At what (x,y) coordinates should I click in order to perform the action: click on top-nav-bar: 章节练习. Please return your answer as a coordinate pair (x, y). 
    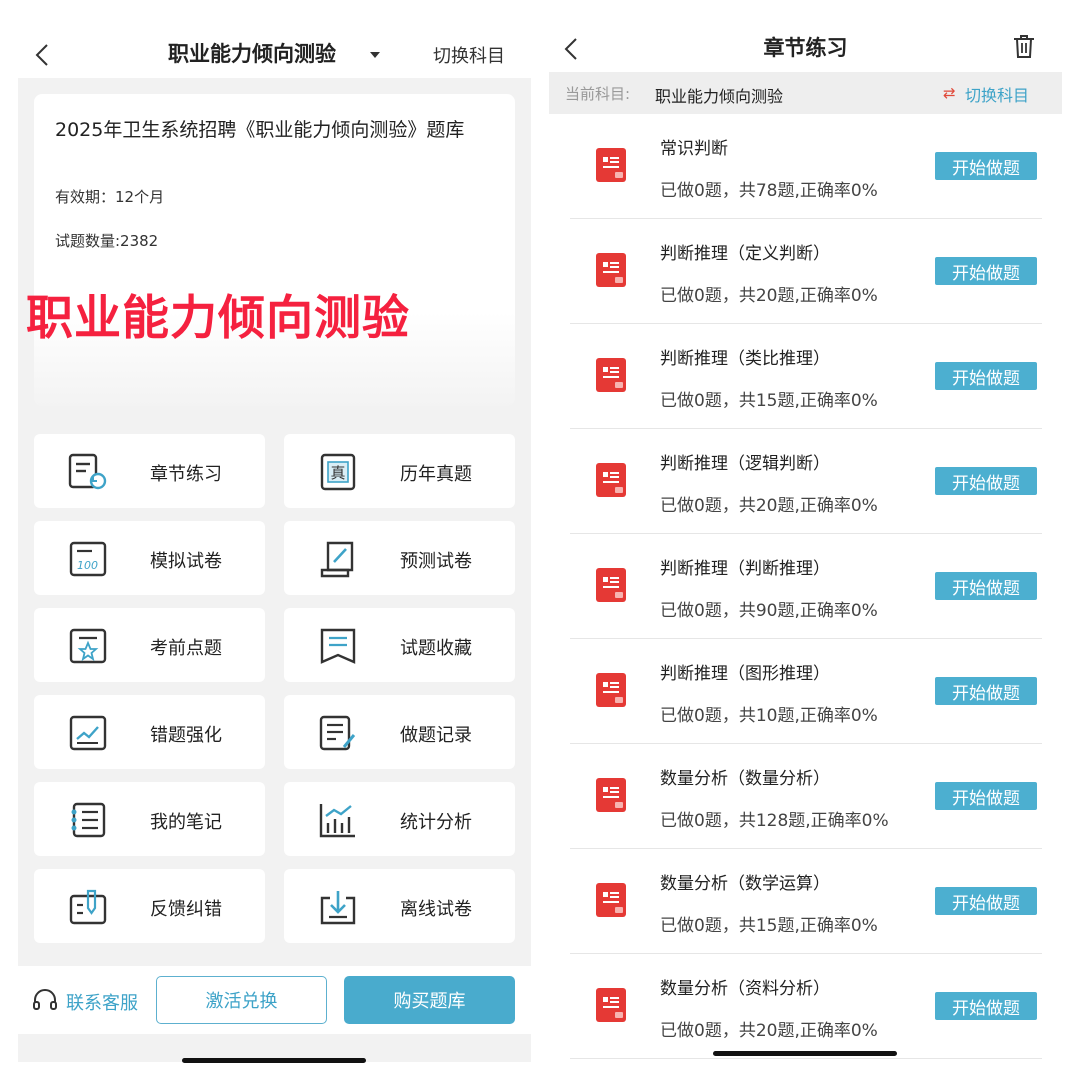
    Looking at the image, I should click on (805, 46).